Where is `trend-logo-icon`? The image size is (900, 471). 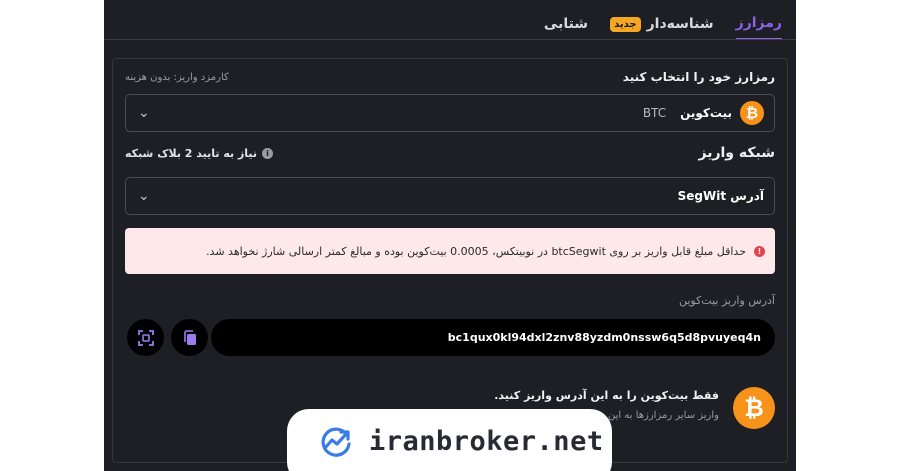
trend-logo-icon is located at coordinates (336, 442).